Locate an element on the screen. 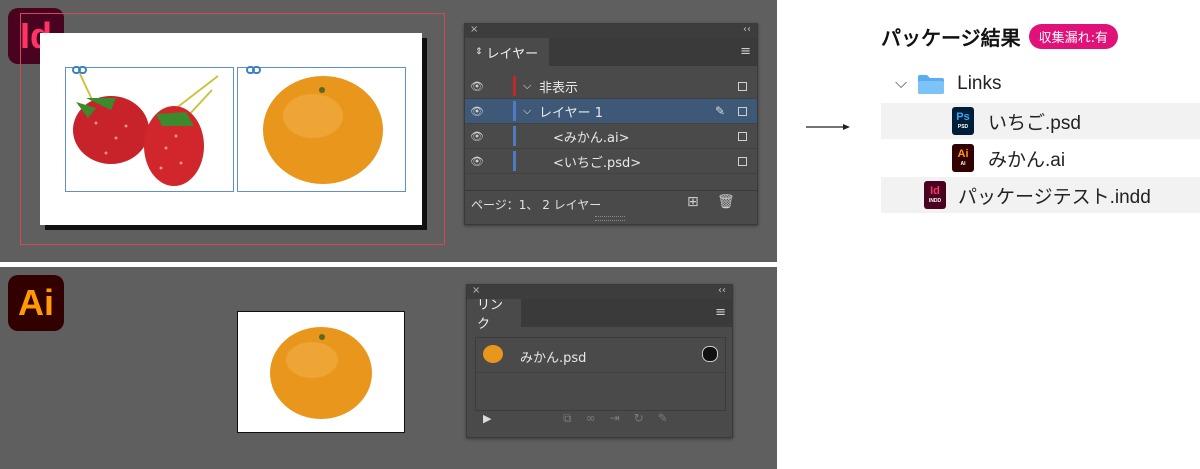 Image resolution: width=1200 pixels, height=469 pixels. new-layer-icon: ⊞ is located at coordinates (693, 202).